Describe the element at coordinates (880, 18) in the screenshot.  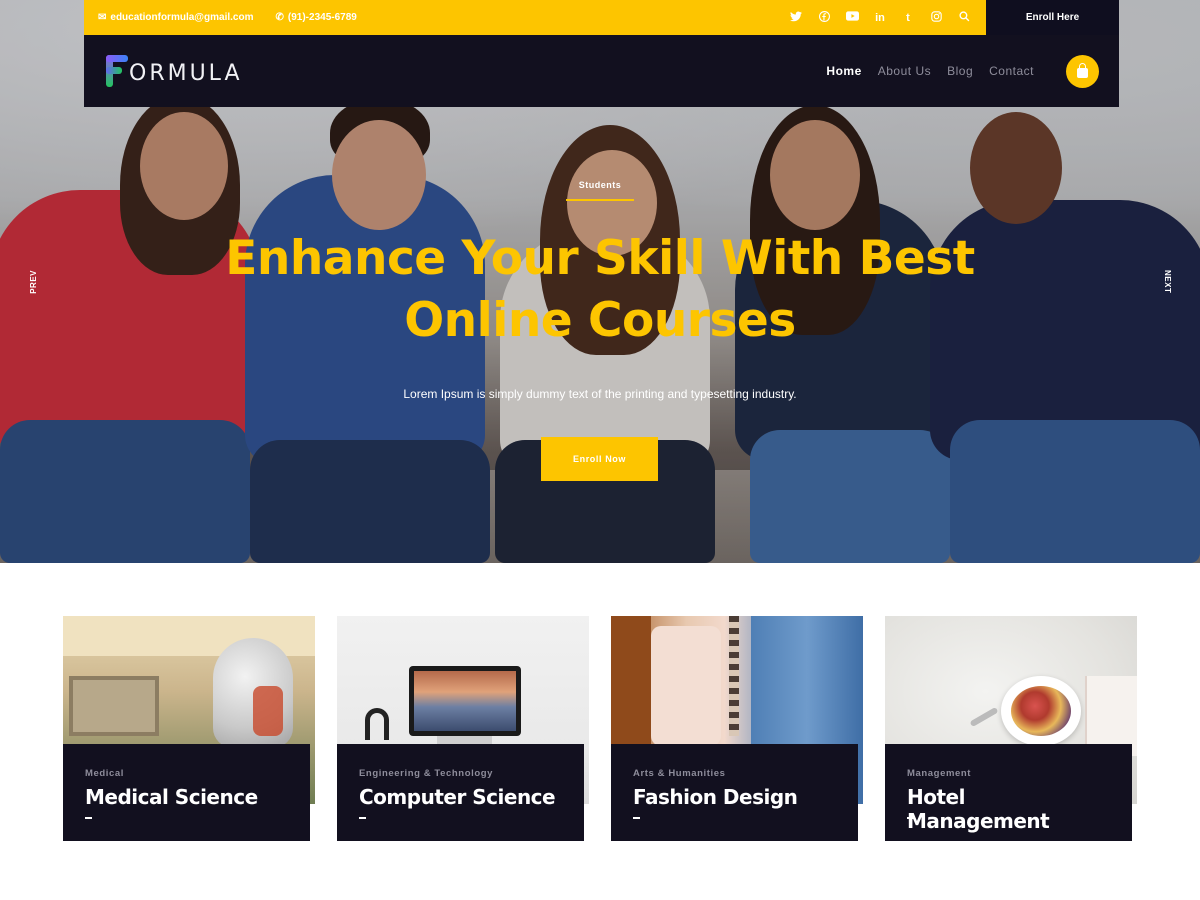
I see `linkedin-icon: in` at that location.